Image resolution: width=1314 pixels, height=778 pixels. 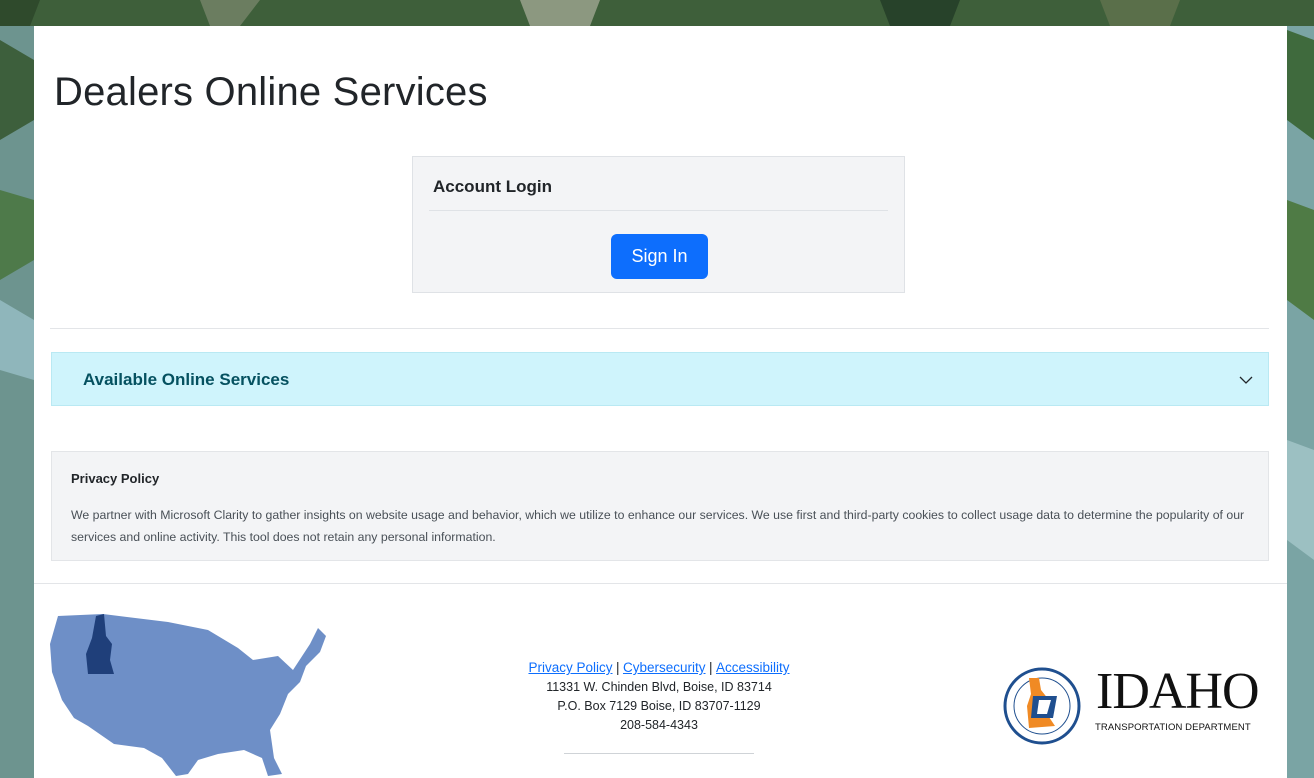 What do you see at coordinates (664, 667) in the screenshot?
I see `footer-cybersecurity-link: Cybersecurity` at bounding box center [664, 667].